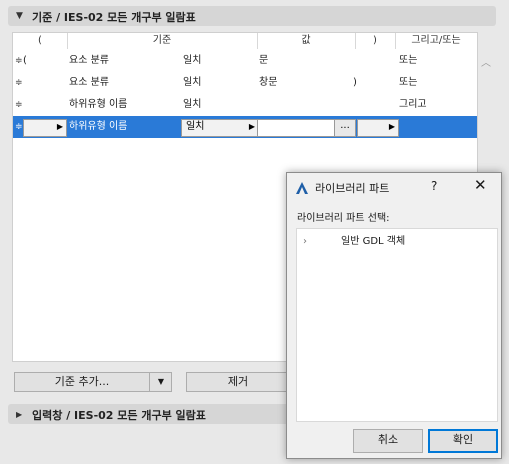 Image resolution: width=509 pixels, height=464 pixels. I want to click on collapse-triangle-icon: ▼, so click(19, 16).